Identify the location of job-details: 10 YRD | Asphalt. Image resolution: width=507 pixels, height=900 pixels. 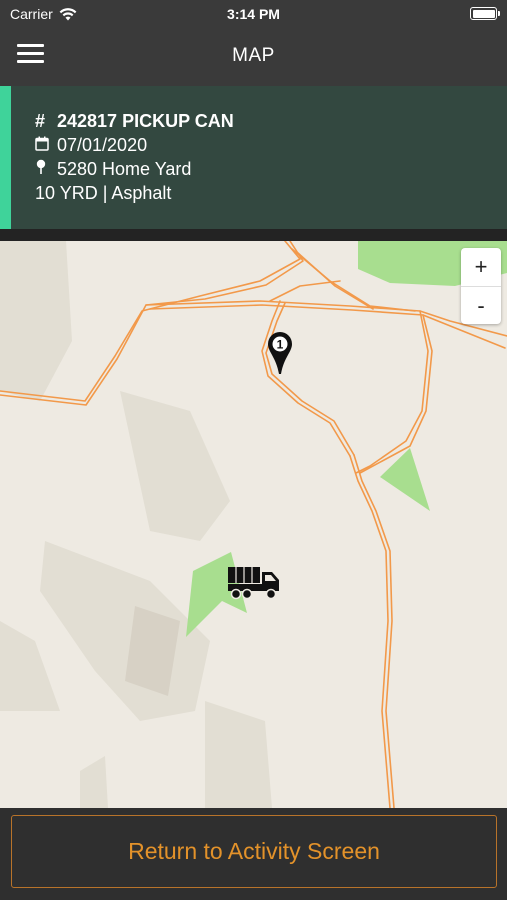
(103, 193).